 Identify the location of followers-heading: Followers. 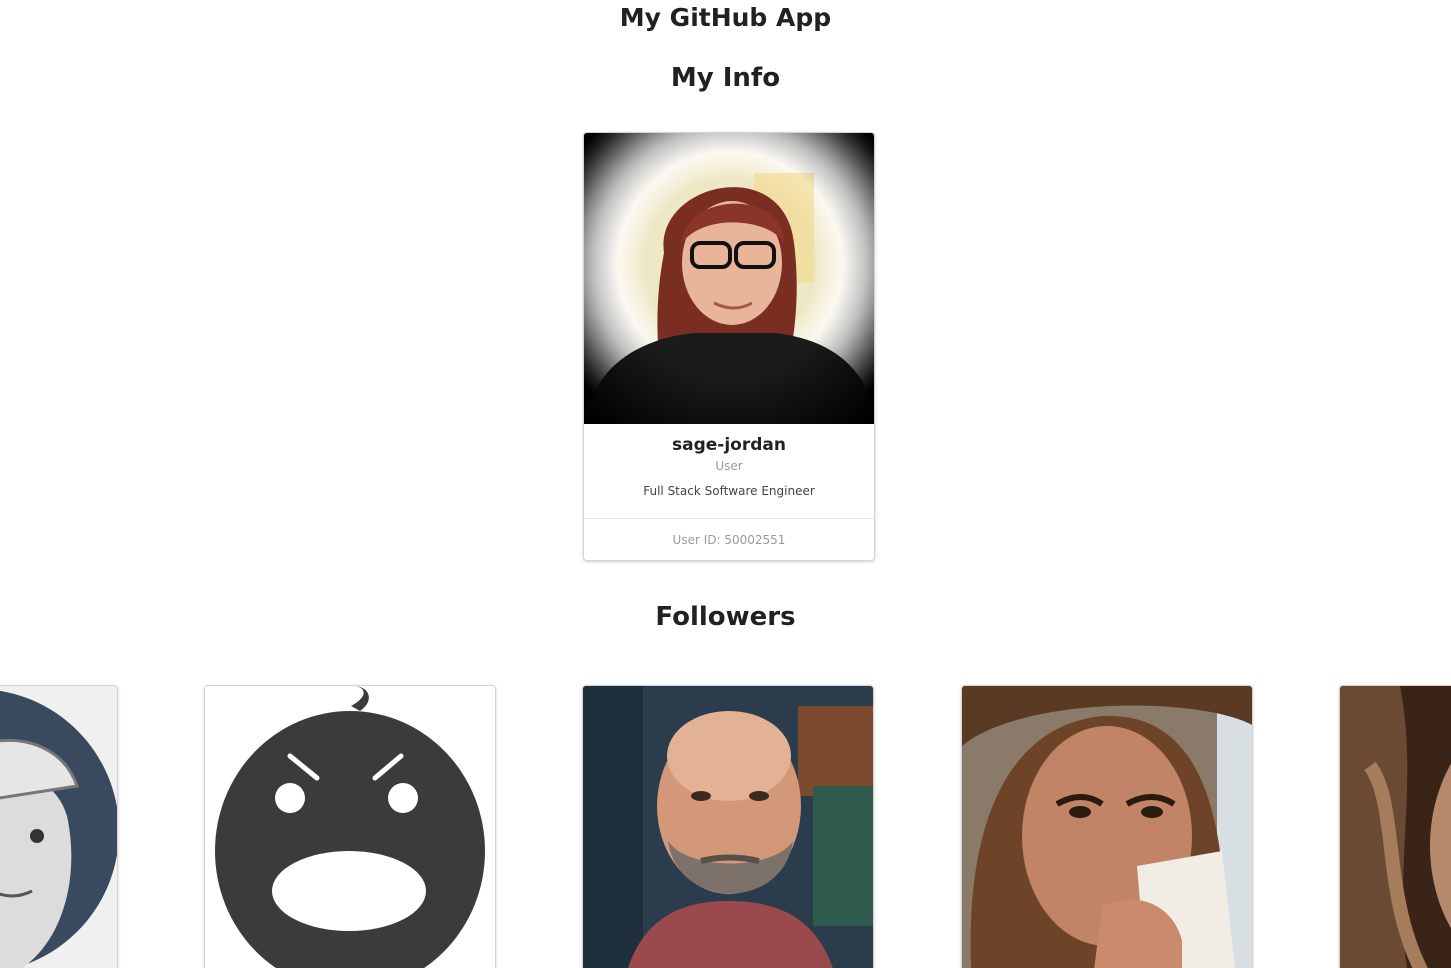
(725, 617).